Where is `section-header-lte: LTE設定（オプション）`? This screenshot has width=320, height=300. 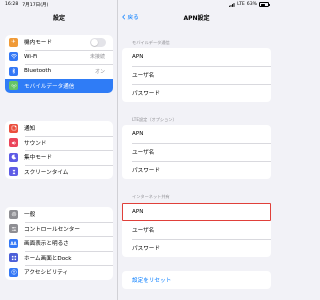 section-header-lte: LTE設定（オプション） is located at coordinates (154, 119).